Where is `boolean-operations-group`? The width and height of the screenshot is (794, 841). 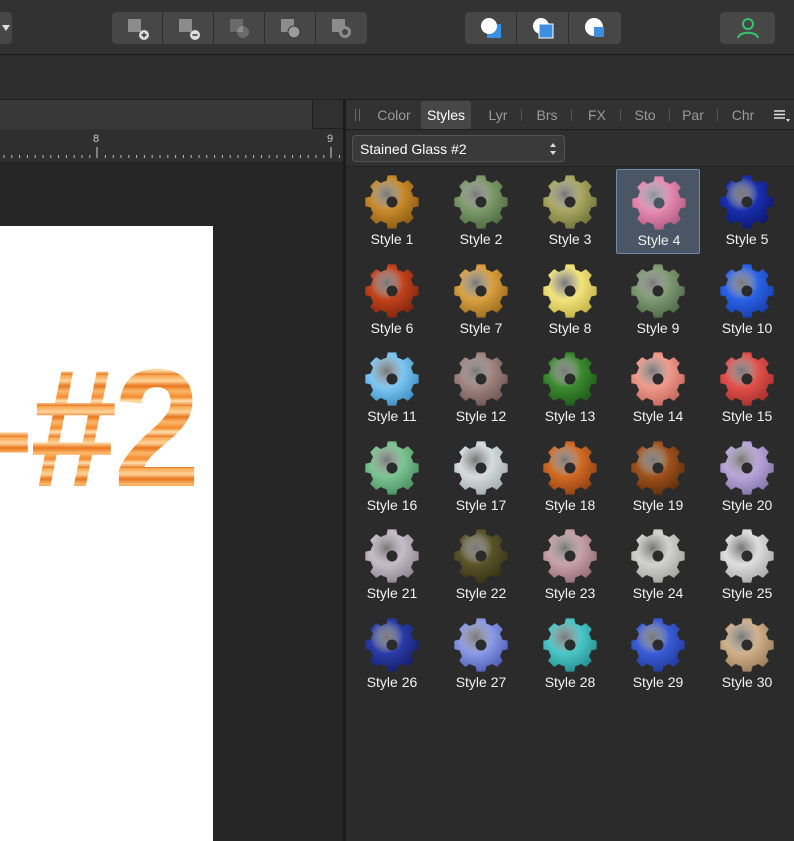
boolean-operations-group is located at coordinates (239, 28).